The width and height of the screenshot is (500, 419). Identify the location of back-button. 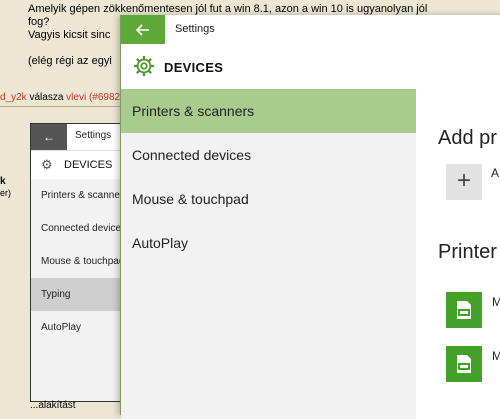
(143, 29).